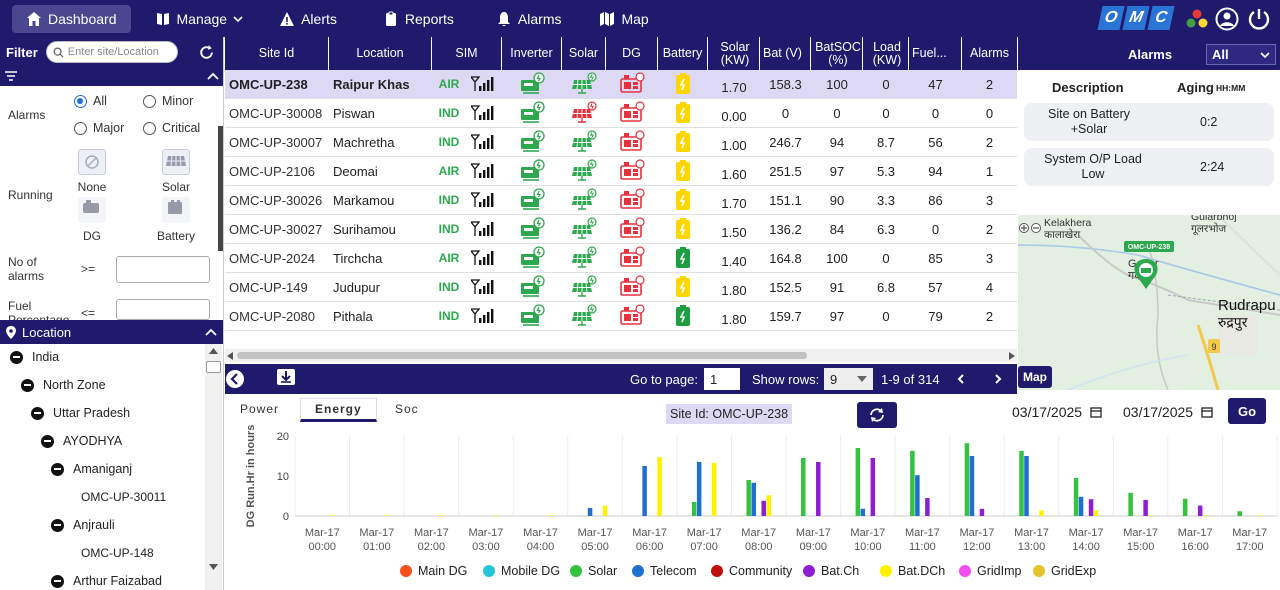 The image size is (1280, 590). What do you see at coordinates (1247, 411) in the screenshot?
I see `go-button: Go` at bounding box center [1247, 411].